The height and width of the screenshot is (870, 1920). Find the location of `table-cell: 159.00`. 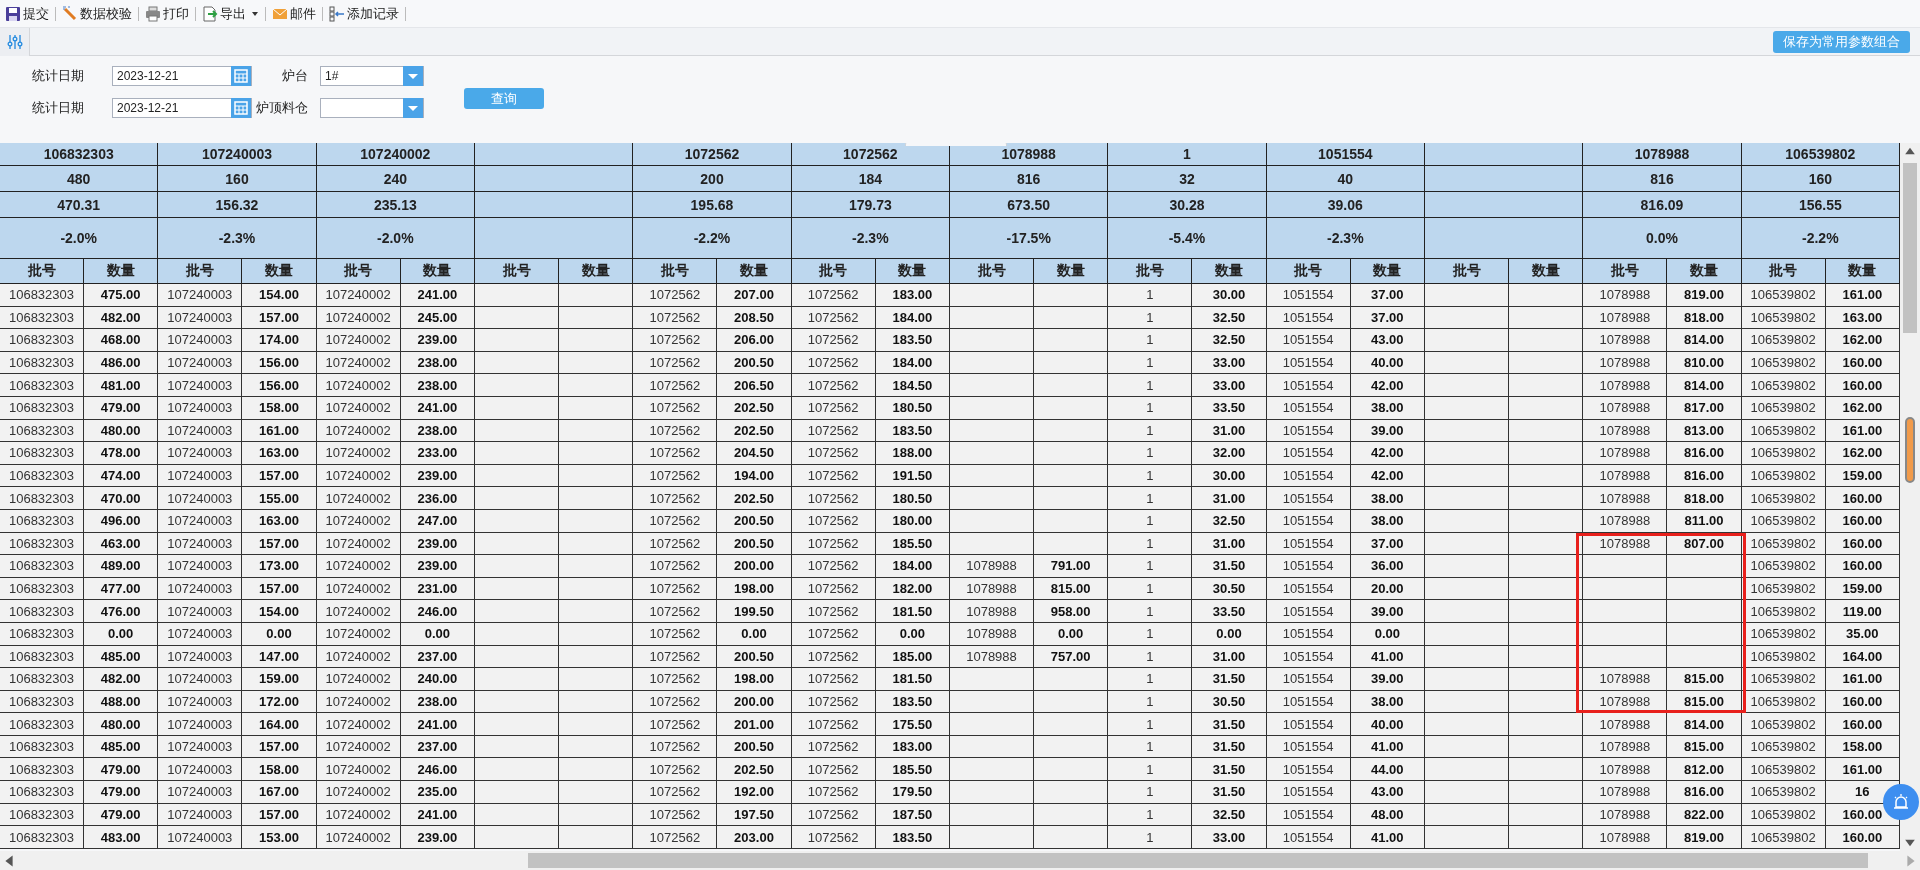

table-cell: 159.00 is located at coordinates (279, 679).